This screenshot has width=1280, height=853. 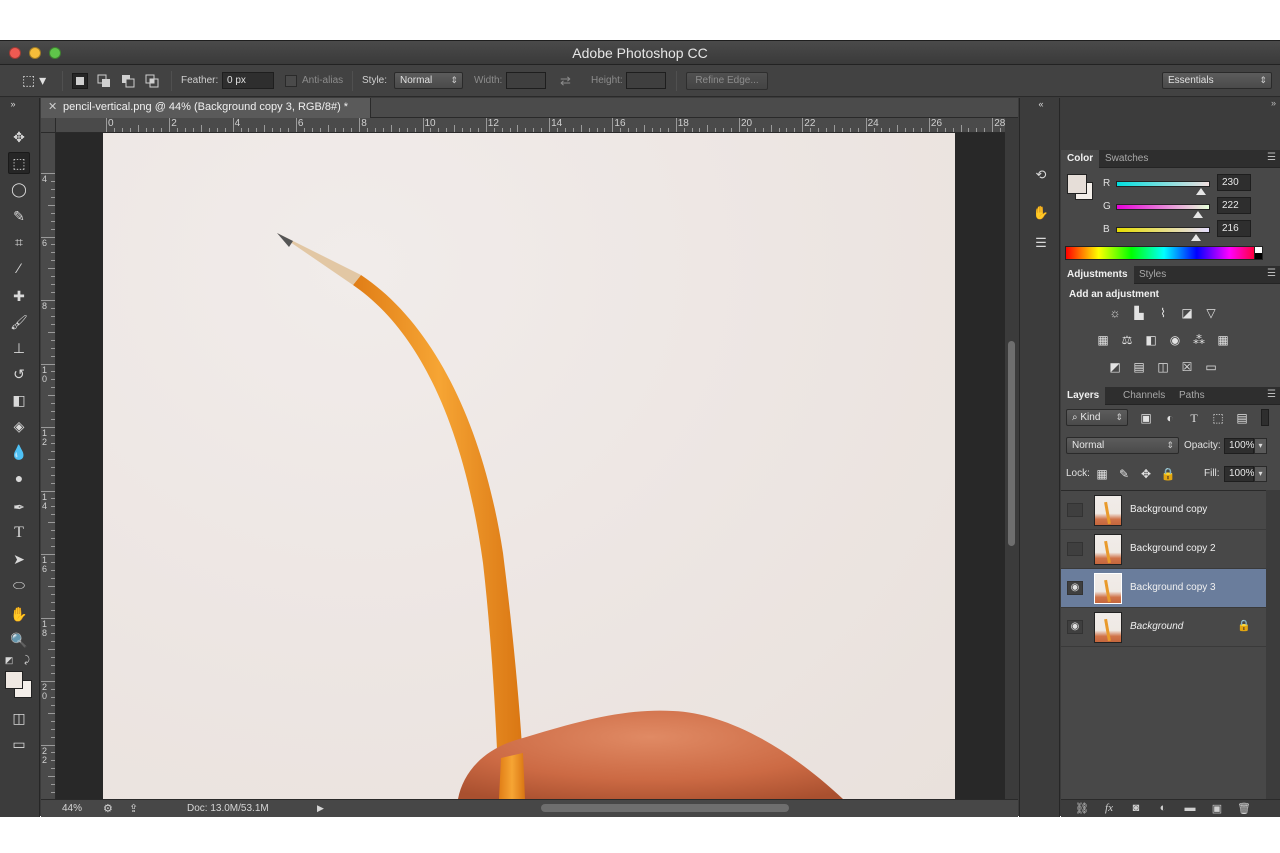 What do you see at coordinates (48, 125) in the screenshot?
I see `ruler-origin` at bounding box center [48, 125].